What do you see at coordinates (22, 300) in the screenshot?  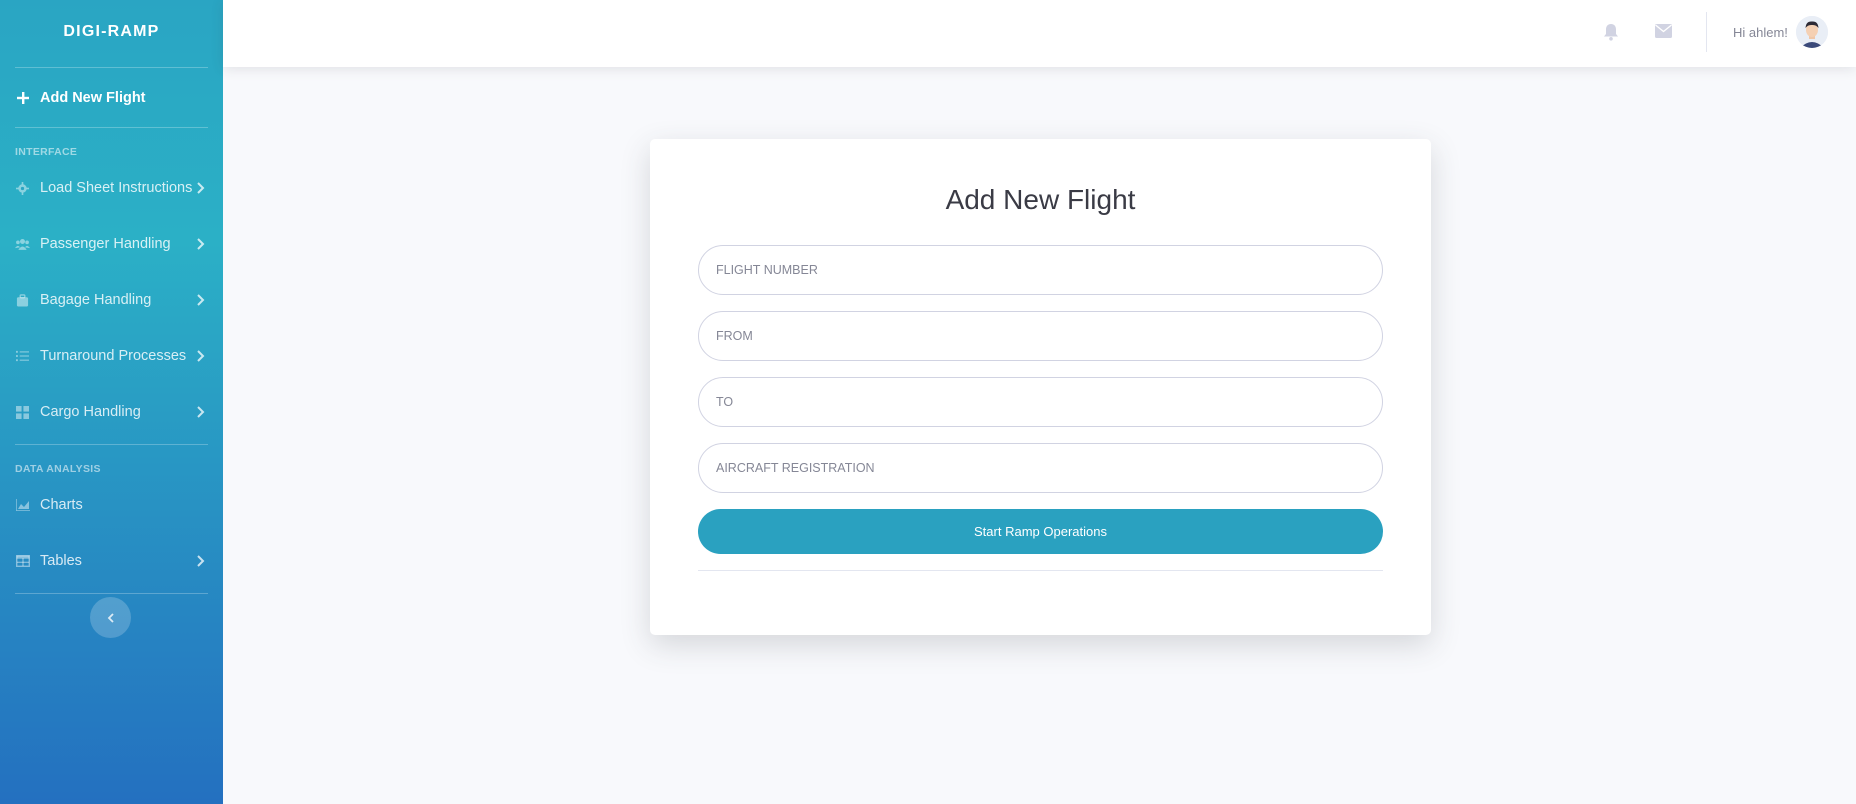 I see `suitcase-icon` at bounding box center [22, 300].